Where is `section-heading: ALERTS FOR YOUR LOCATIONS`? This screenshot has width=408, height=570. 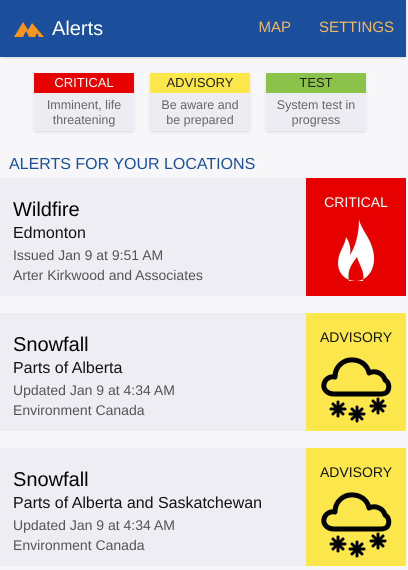
section-heading: ALERTS FOR YOUR LOCATIONS is located at coordinates (132, 165).